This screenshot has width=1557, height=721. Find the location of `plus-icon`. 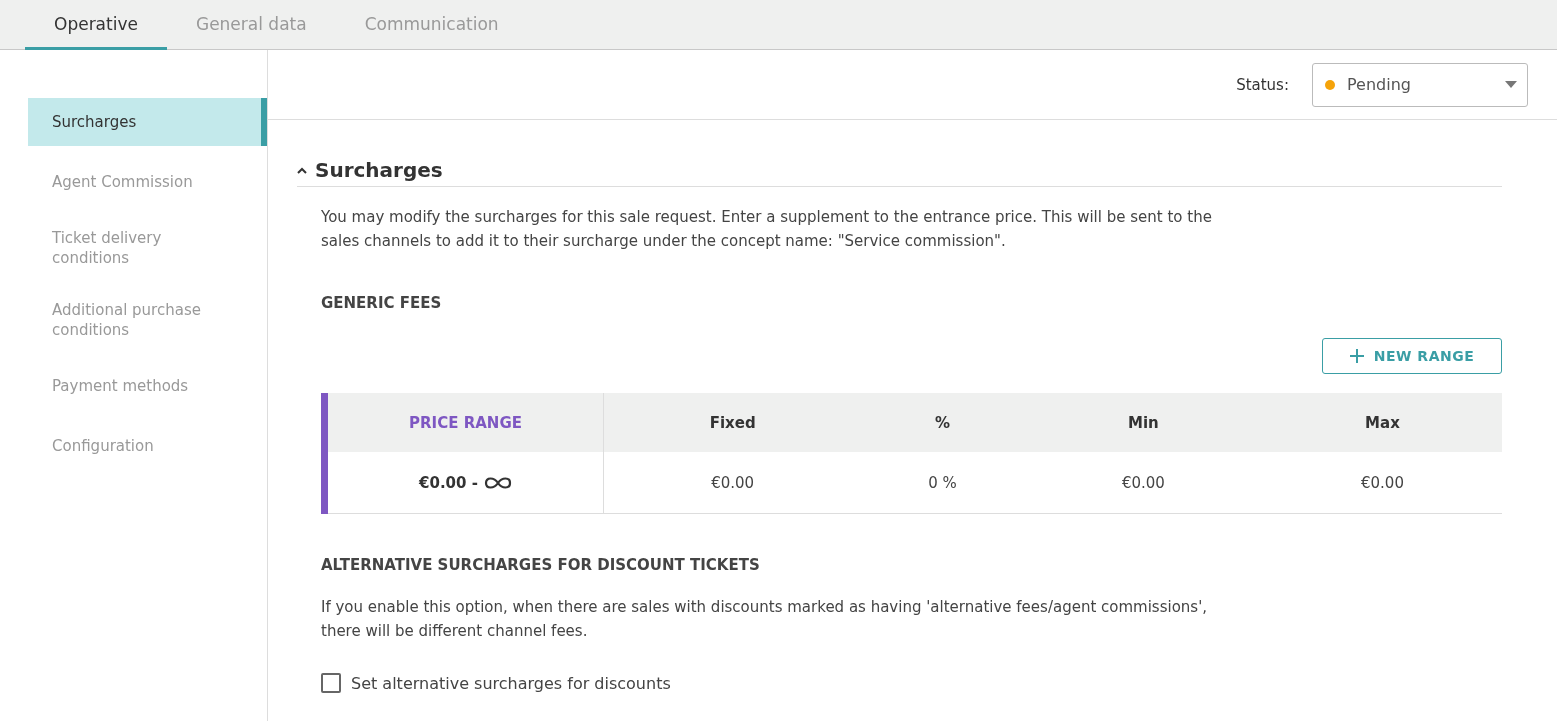

plus-icon is located at coordinates (1356, 356).